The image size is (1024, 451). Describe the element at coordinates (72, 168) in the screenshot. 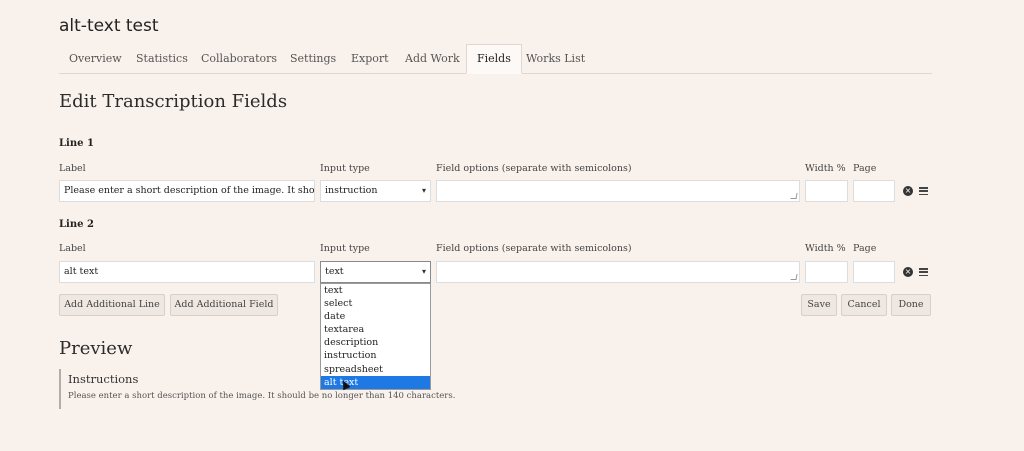

I see `line-1-label-caption: Label` at that location.